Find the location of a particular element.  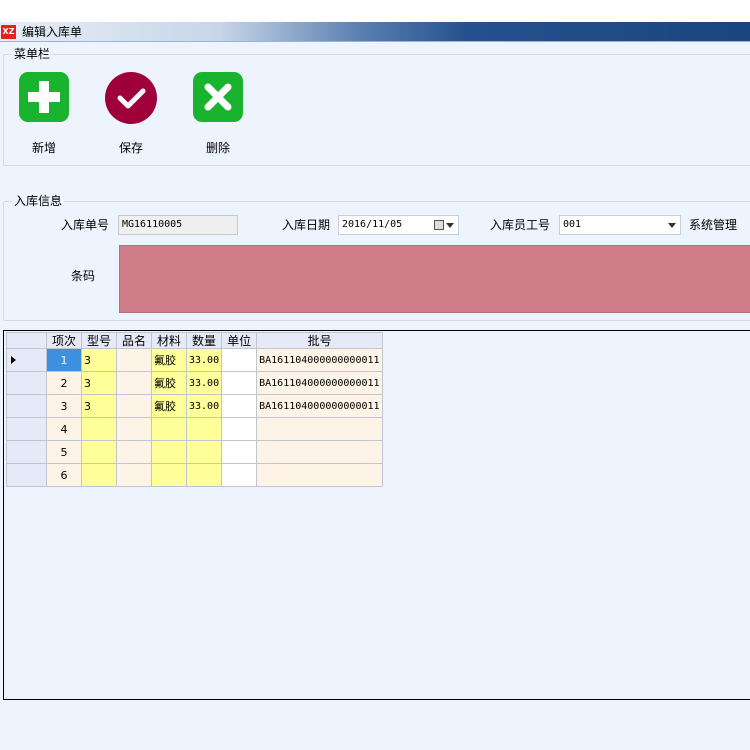

column-header-batch: 批号 is located at coordinates (320, 340).